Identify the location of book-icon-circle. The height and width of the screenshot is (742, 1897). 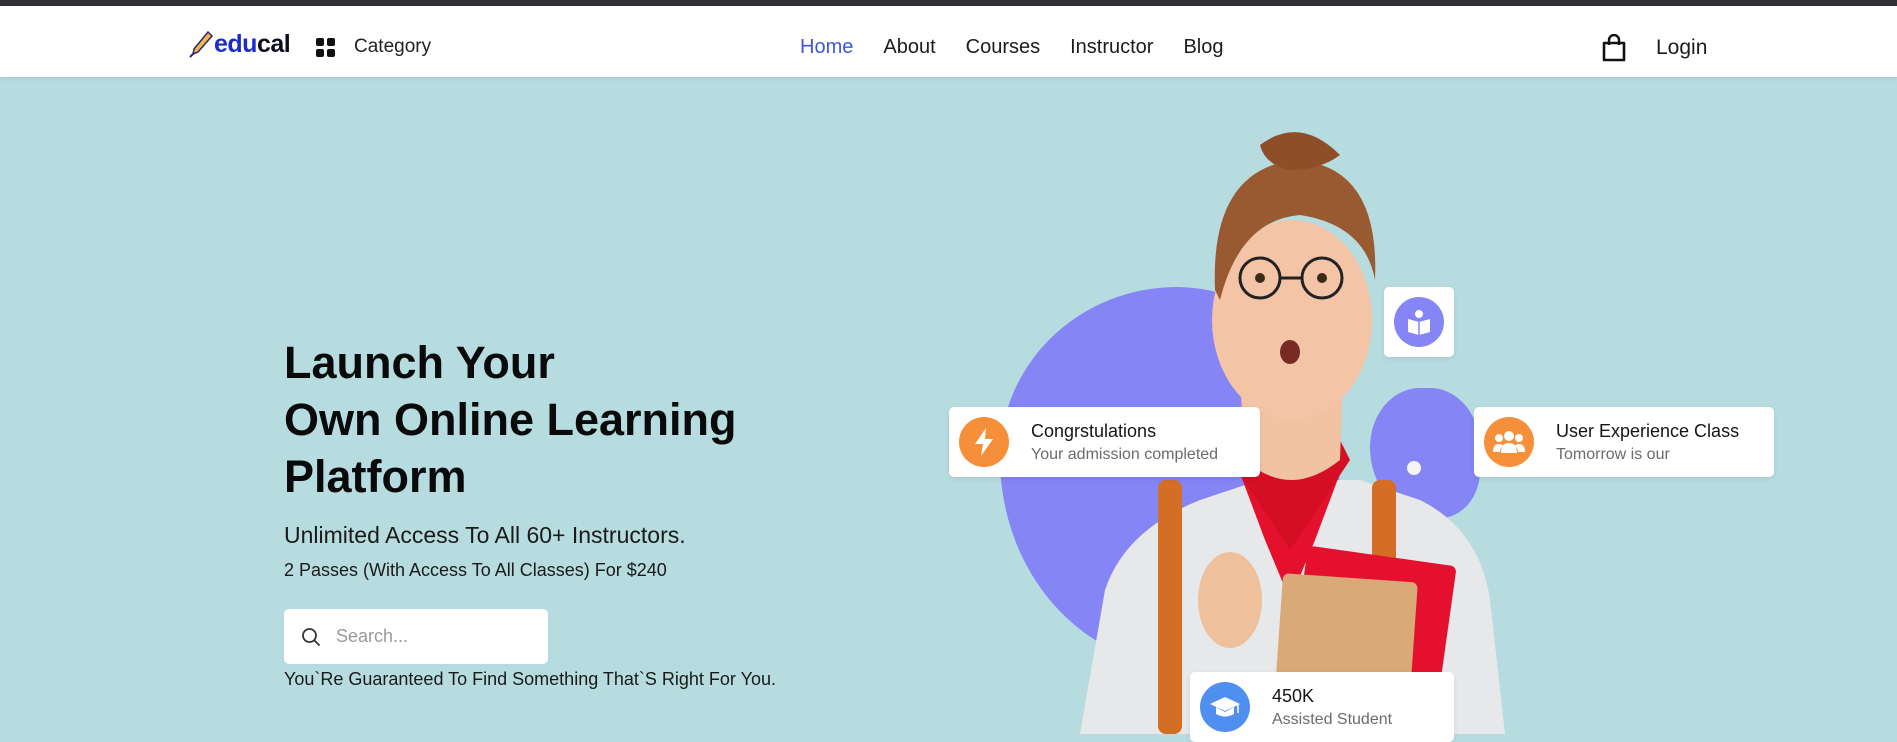
(1419, 322).